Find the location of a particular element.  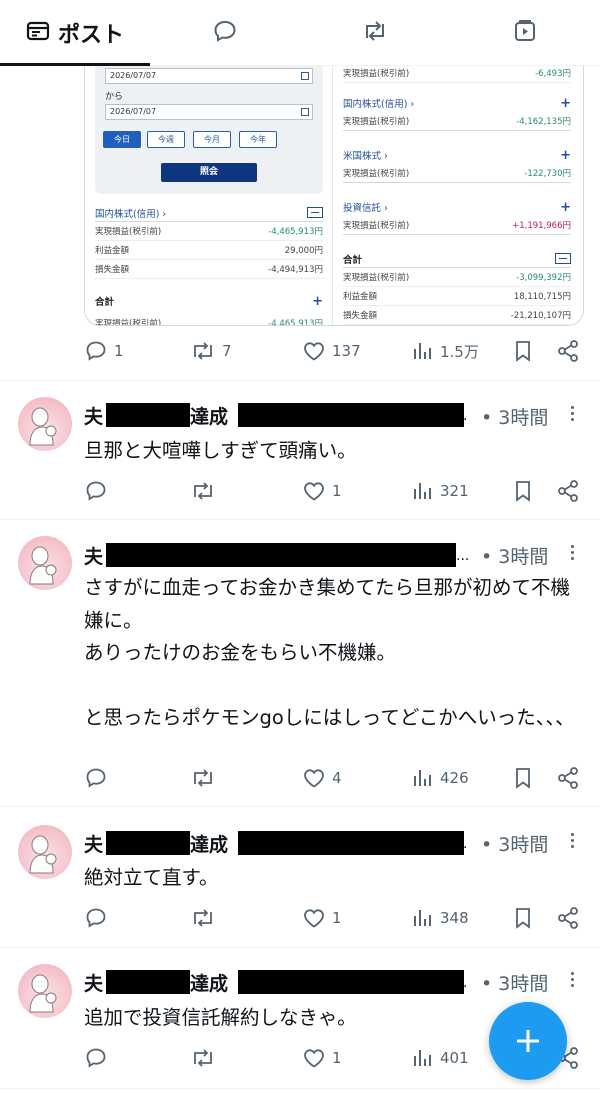

section-title: 投資信託 › is located at coordinates (365, 208).